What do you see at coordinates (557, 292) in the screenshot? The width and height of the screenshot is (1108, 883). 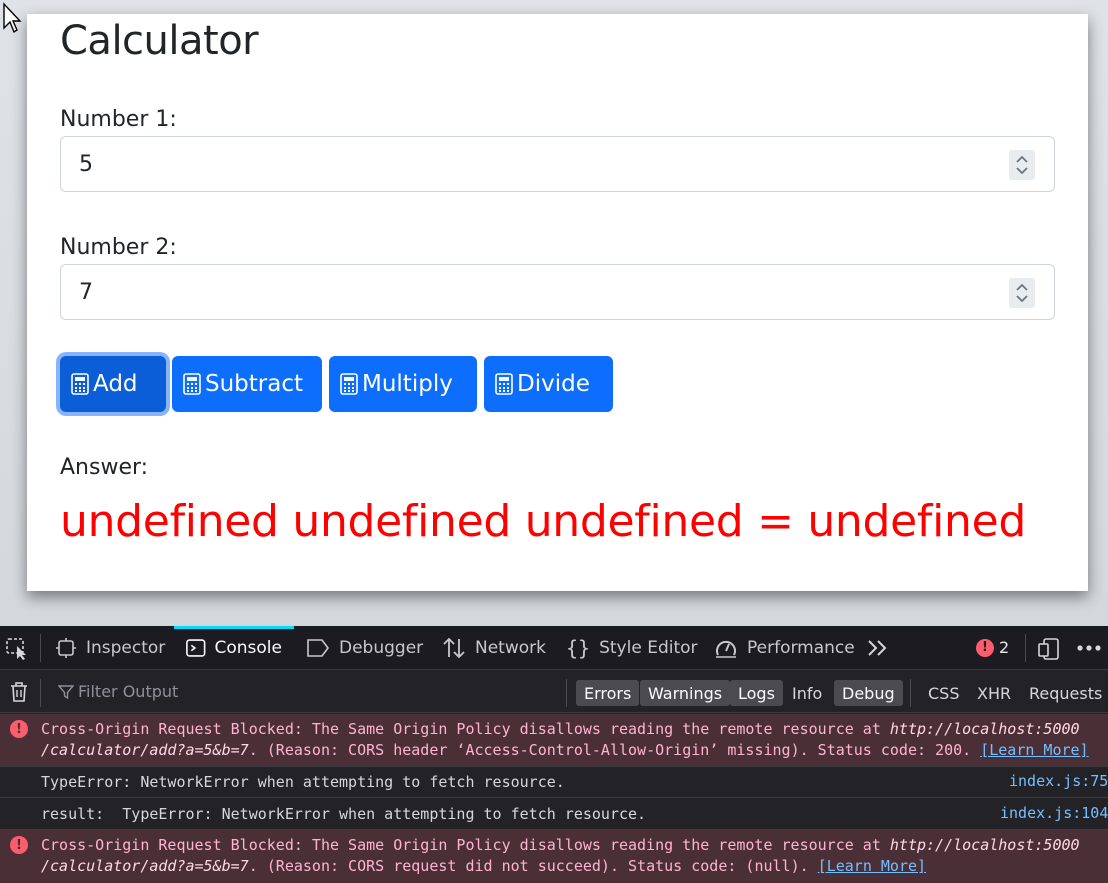 I see `number2-input: 7` at bounding box center [557, 292].